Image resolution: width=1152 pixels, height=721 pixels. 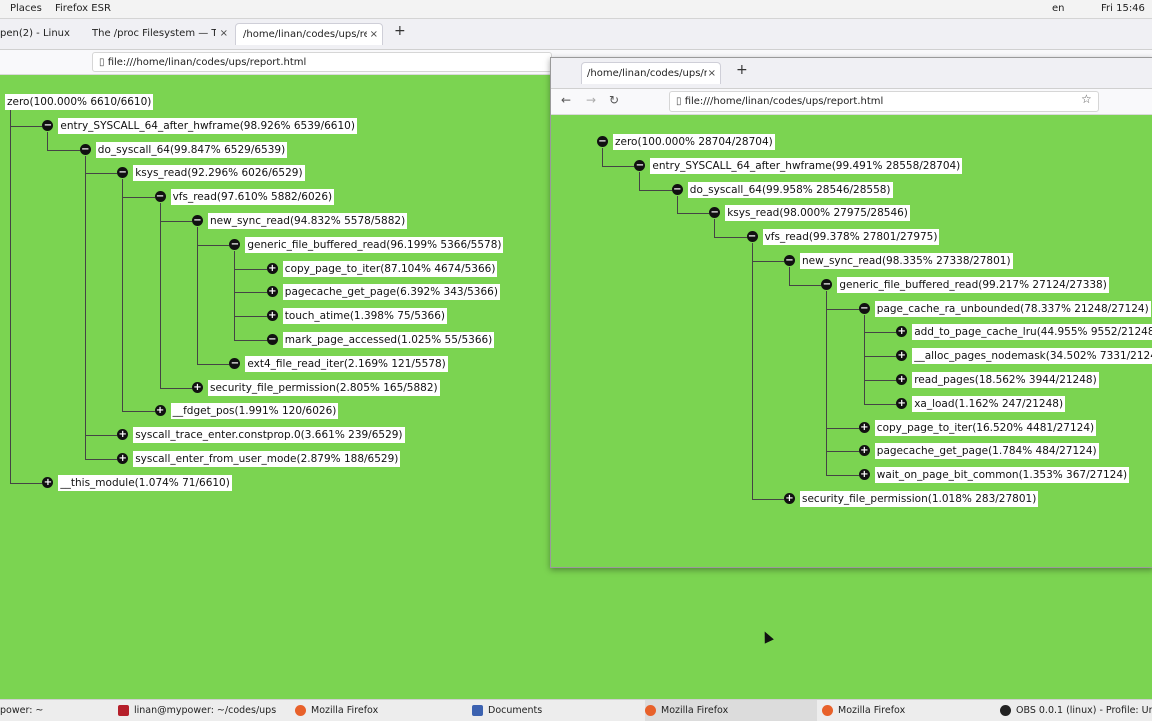 What do you see at coordinates (26, 8) in the screenshot?
I see `places-menu: Places` at bounding box center [26, 8].